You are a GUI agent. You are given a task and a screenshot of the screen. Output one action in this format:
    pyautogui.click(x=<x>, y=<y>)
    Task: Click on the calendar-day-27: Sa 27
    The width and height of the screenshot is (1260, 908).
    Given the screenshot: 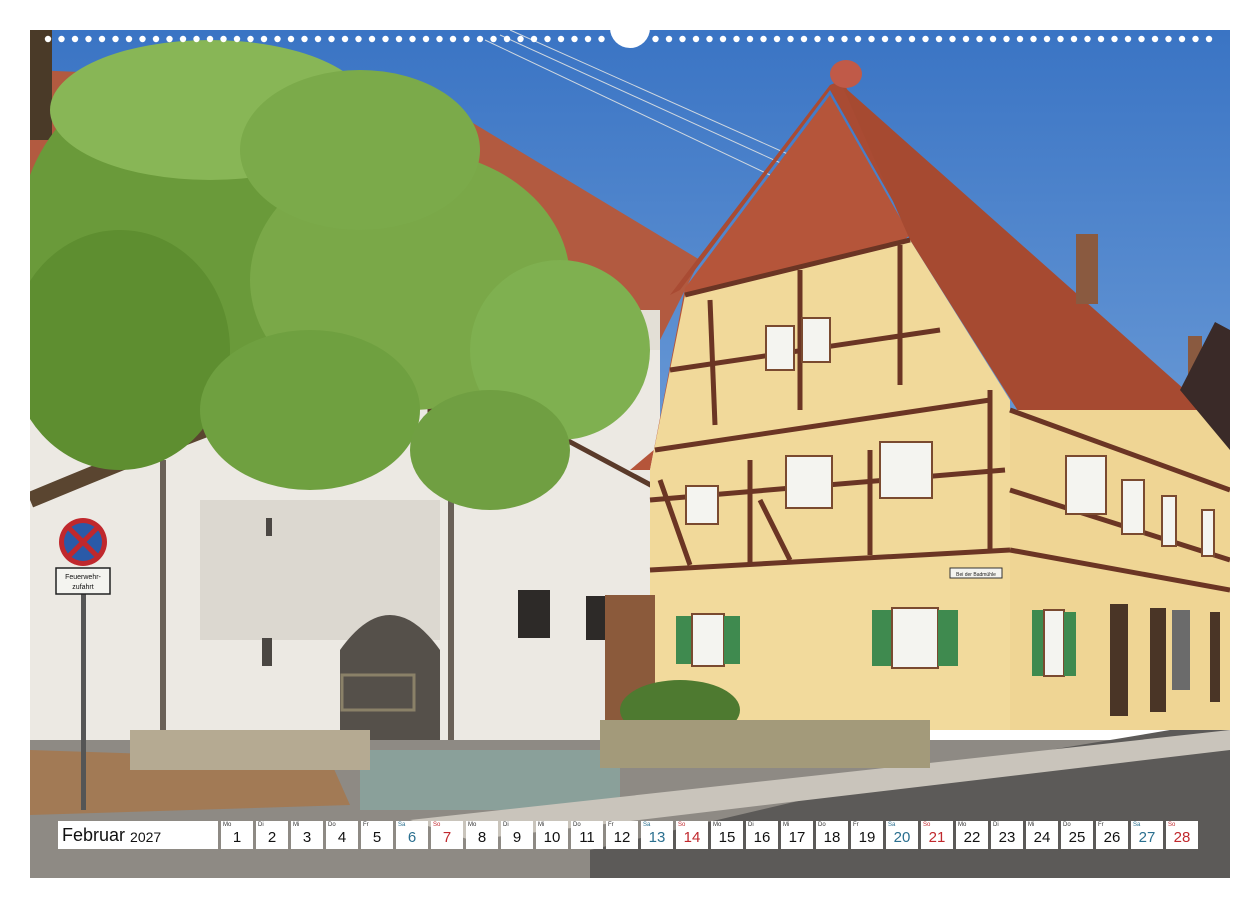 What is the action you would take?
    pyautogui.click(x=1147, y=835)
    